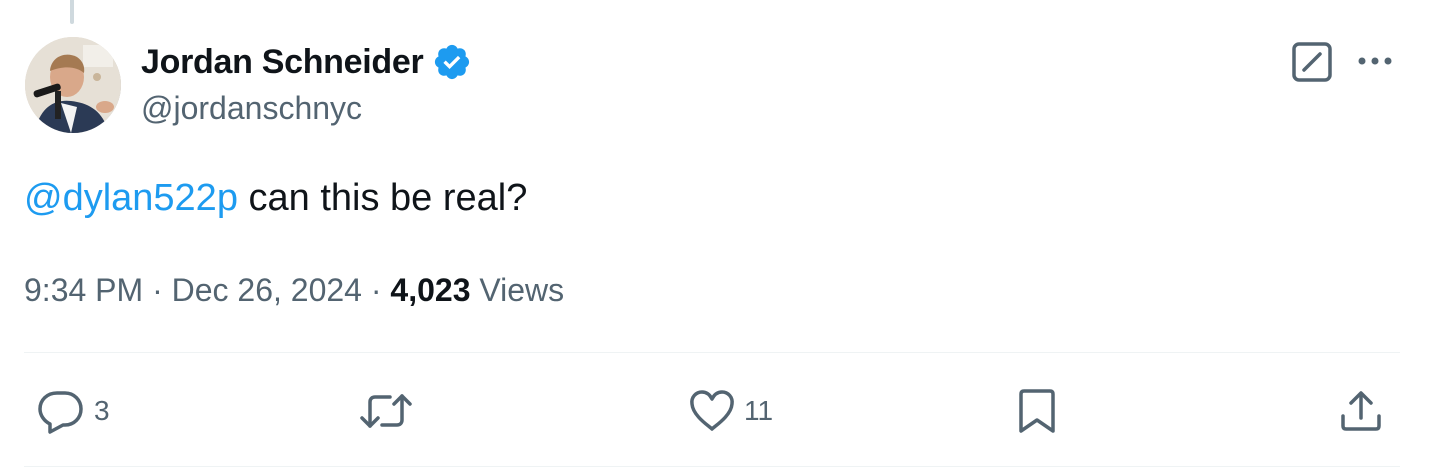 The width and height of the screenshot is (1454, 476). I want to click on author-handle: @jordanschnyc, so click(251, 108).